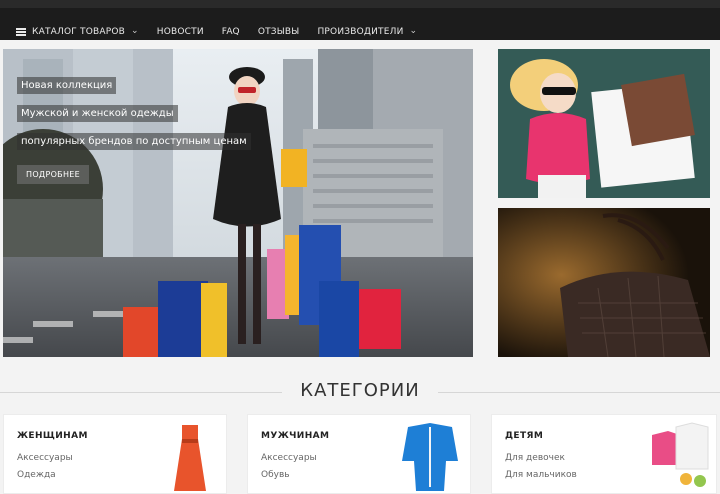 The width and height of the screenshot is (720, 494). I want to click on categories-title: КАТЕГОРИИ, so click(360, 390).